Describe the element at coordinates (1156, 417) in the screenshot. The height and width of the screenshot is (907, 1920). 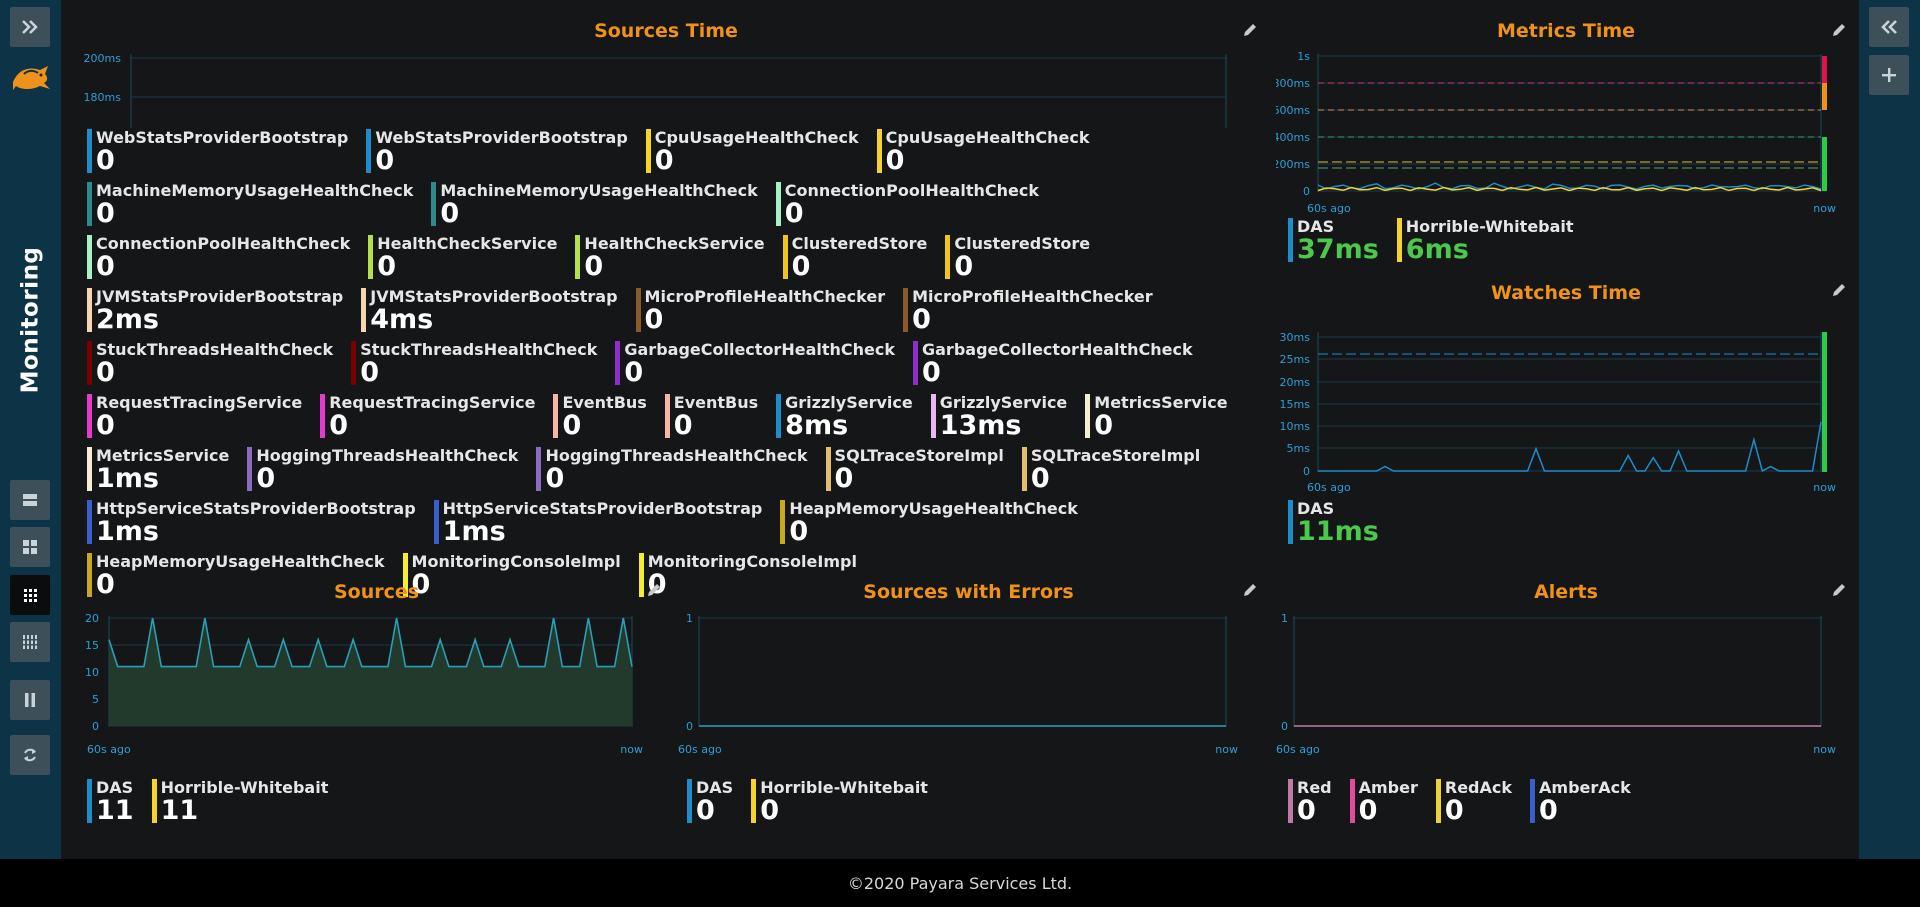
I see `legend-item: MetricsService 0` at that location.